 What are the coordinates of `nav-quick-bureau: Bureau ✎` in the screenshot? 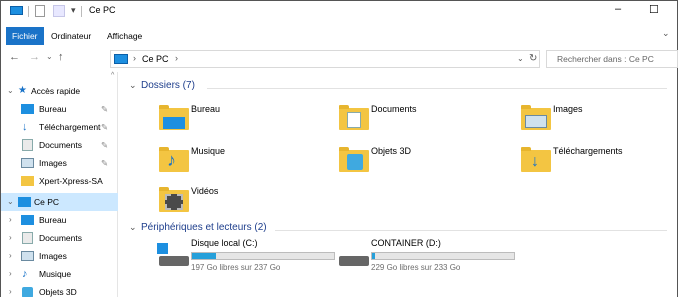 It's located at (59, 109).